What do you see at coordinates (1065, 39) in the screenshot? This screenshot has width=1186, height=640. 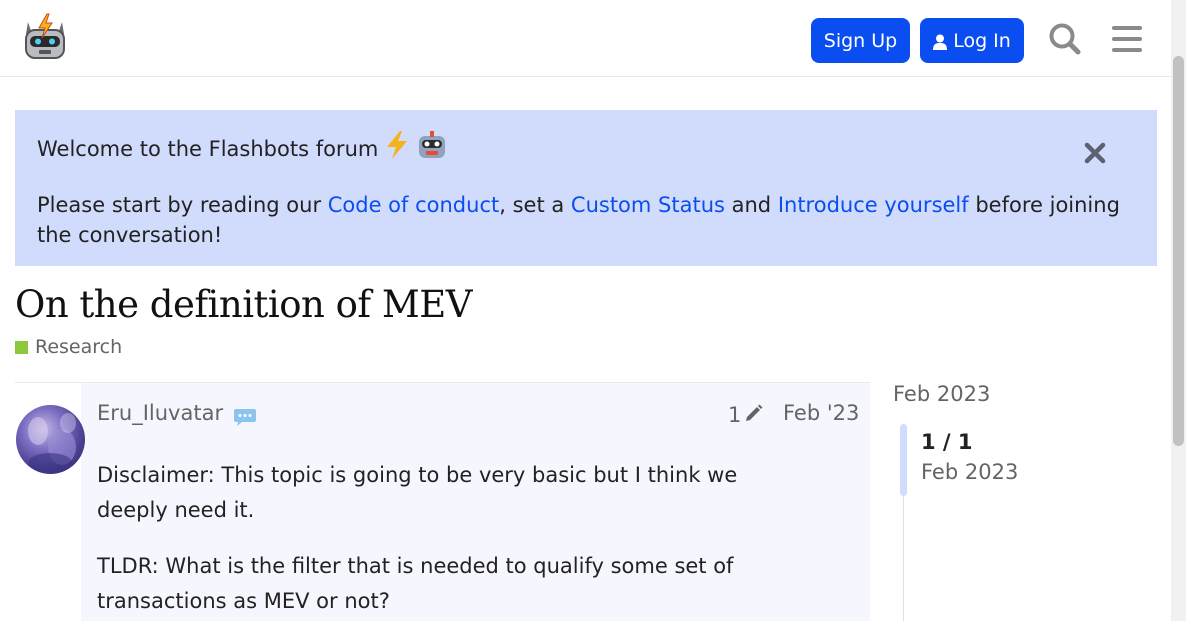 I see `search-icon` at bounding box center [1065, 39].